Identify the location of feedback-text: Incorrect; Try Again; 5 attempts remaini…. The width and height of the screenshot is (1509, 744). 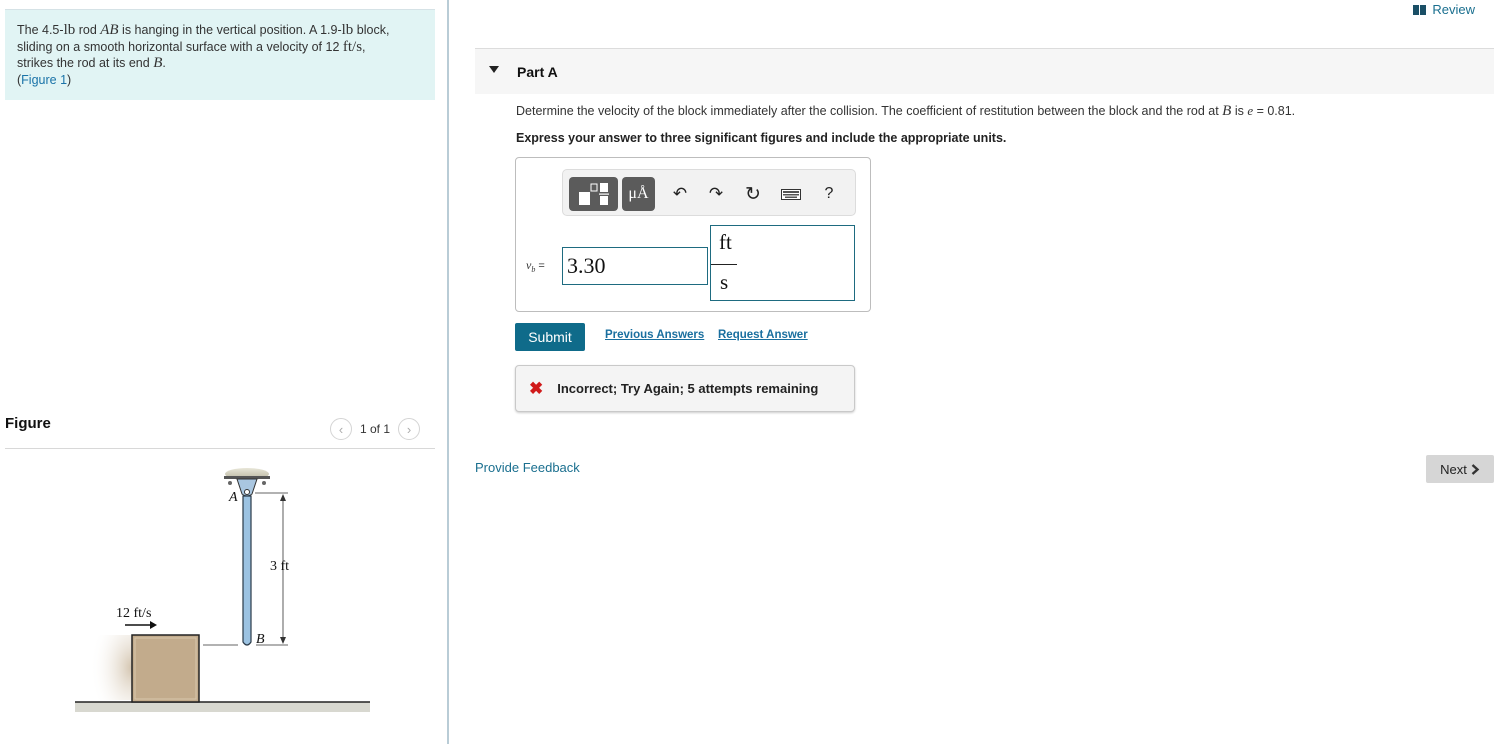
(688, 388).